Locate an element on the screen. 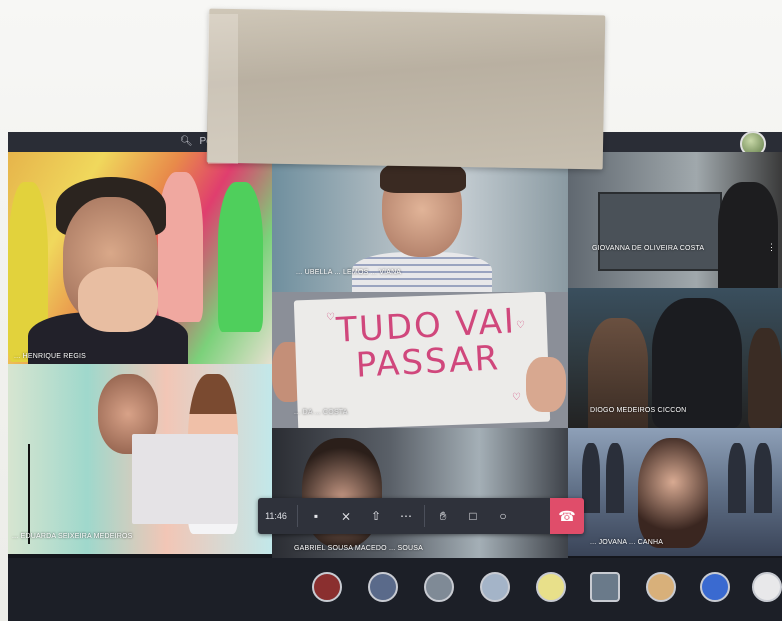 The height and width of the screenshot is (621, 782). participant-name: ... JOVANA ... CANHA is located at coordinates (627, 542).